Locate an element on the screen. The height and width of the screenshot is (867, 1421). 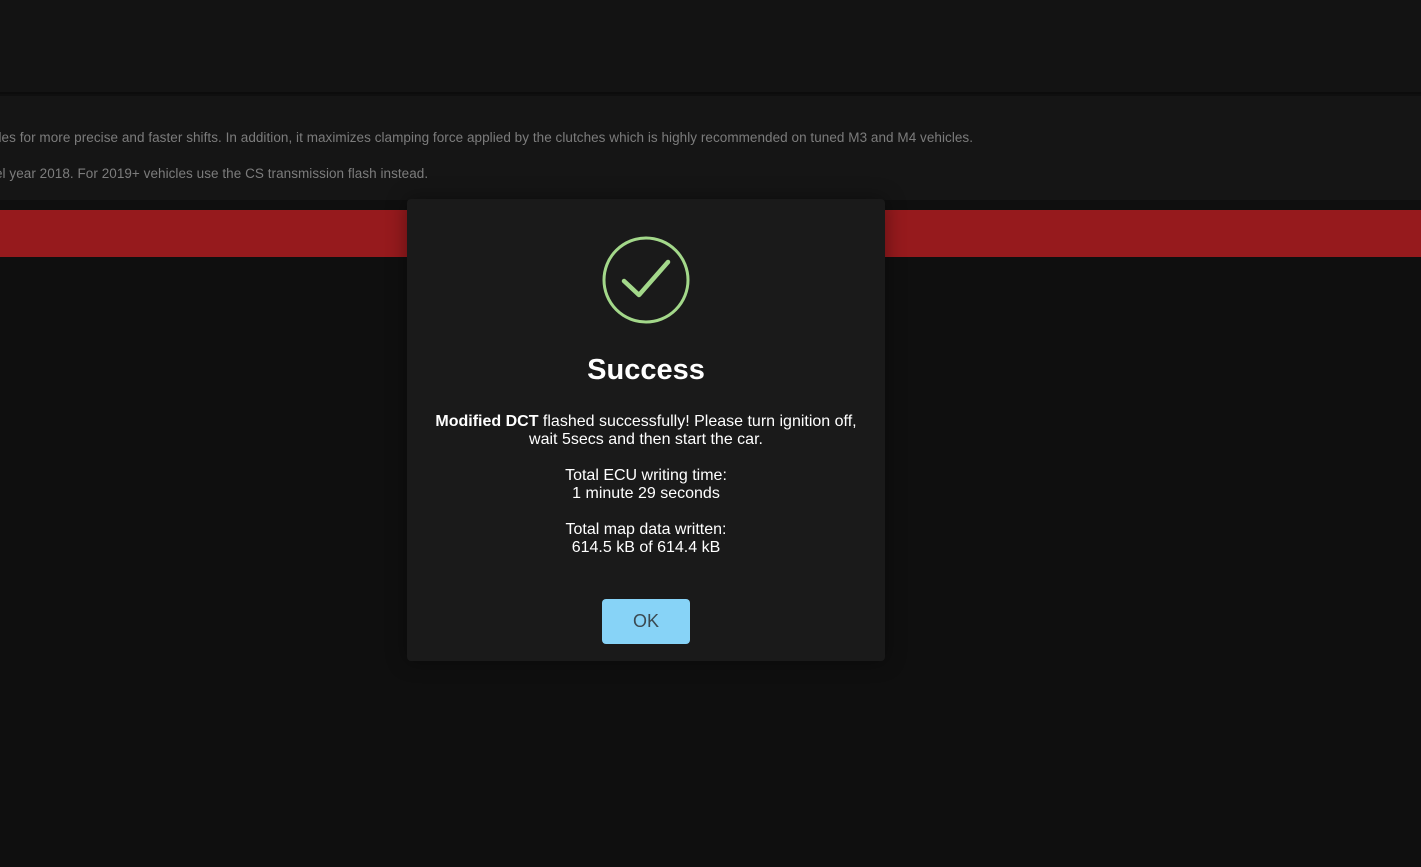
map-data-label: Total map data written: is located at coordinates (646, 529).